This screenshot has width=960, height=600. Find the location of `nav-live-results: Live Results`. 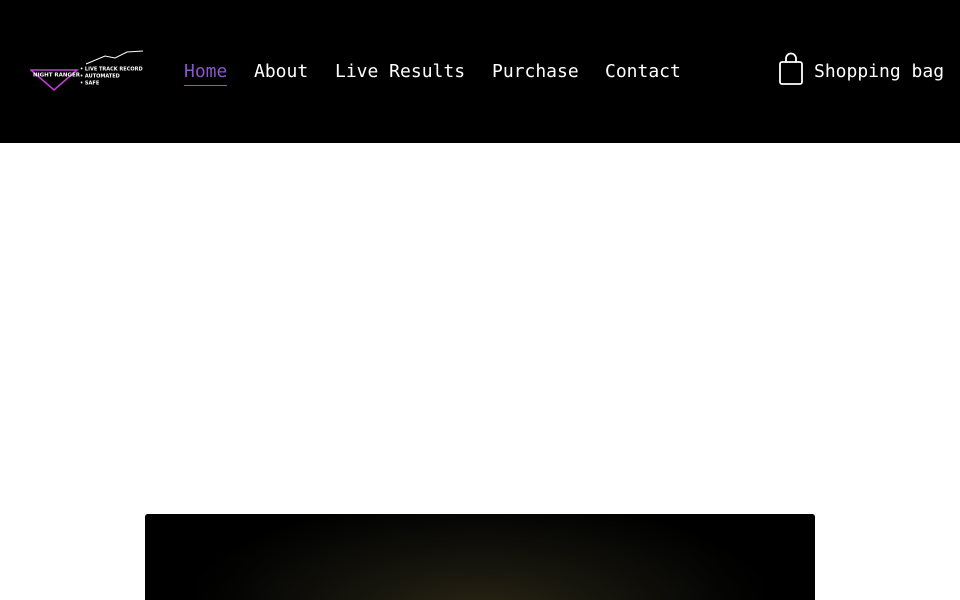

nav-live-results: Live Results is located at coordinates (400, 72).